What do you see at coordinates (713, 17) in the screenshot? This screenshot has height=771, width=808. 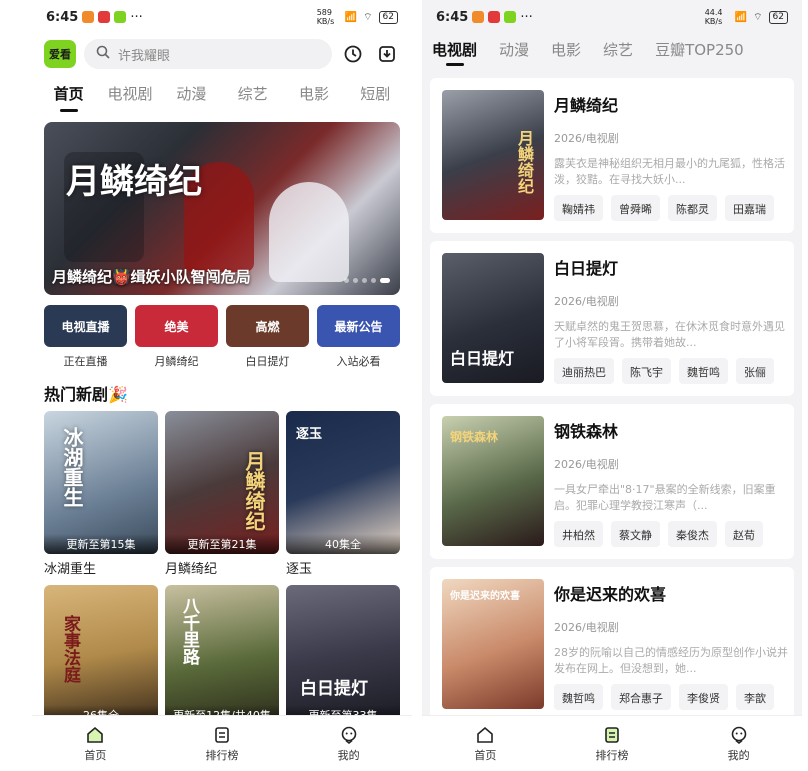 I see `network-speed: 44.4 KB/s` at bounding box center [713, 17].